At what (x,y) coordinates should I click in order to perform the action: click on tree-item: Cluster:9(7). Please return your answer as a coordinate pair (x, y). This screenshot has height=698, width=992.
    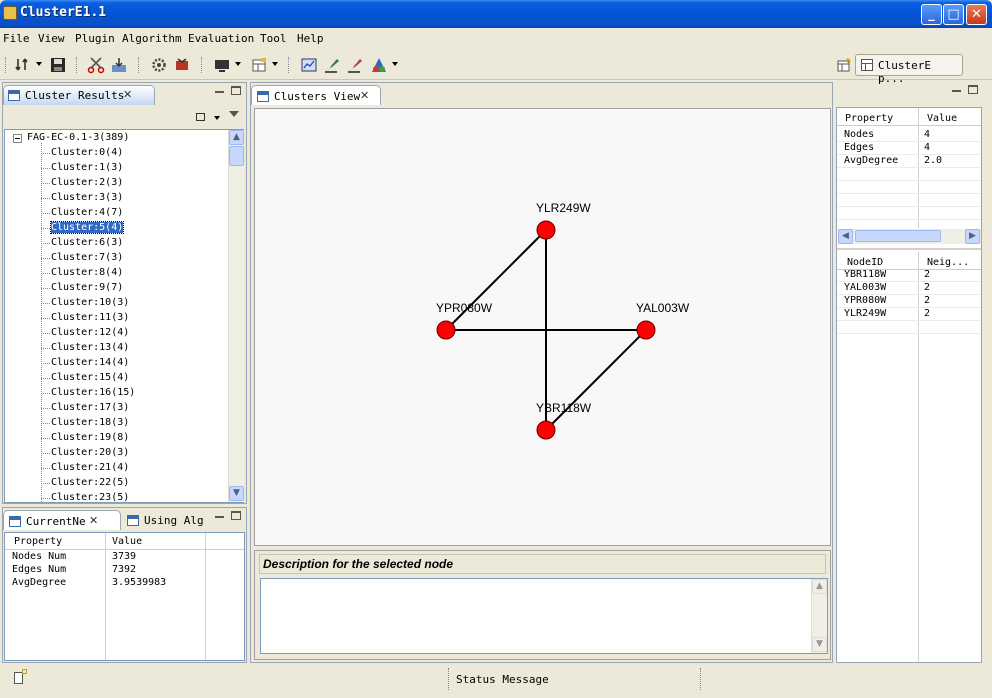
    Looking at the image, I should click on (87, 287).